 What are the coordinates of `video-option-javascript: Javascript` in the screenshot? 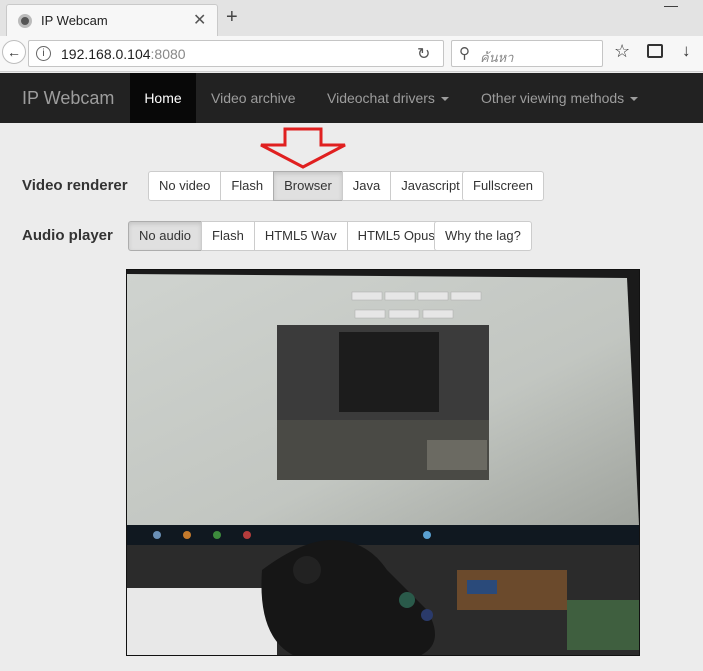 It's located at (430, 186).